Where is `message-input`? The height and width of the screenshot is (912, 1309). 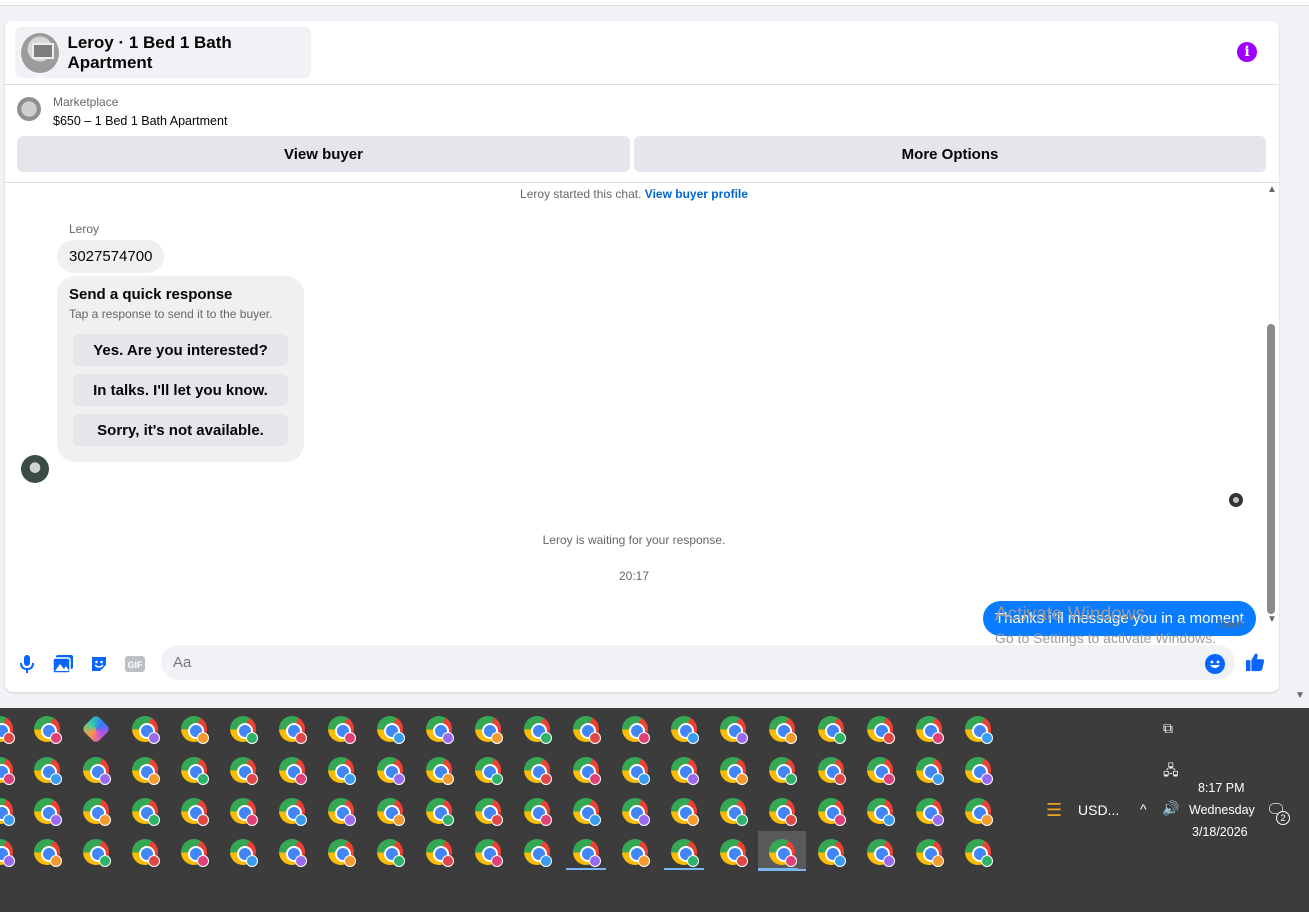 message-input is located at coordinates (698, 662).